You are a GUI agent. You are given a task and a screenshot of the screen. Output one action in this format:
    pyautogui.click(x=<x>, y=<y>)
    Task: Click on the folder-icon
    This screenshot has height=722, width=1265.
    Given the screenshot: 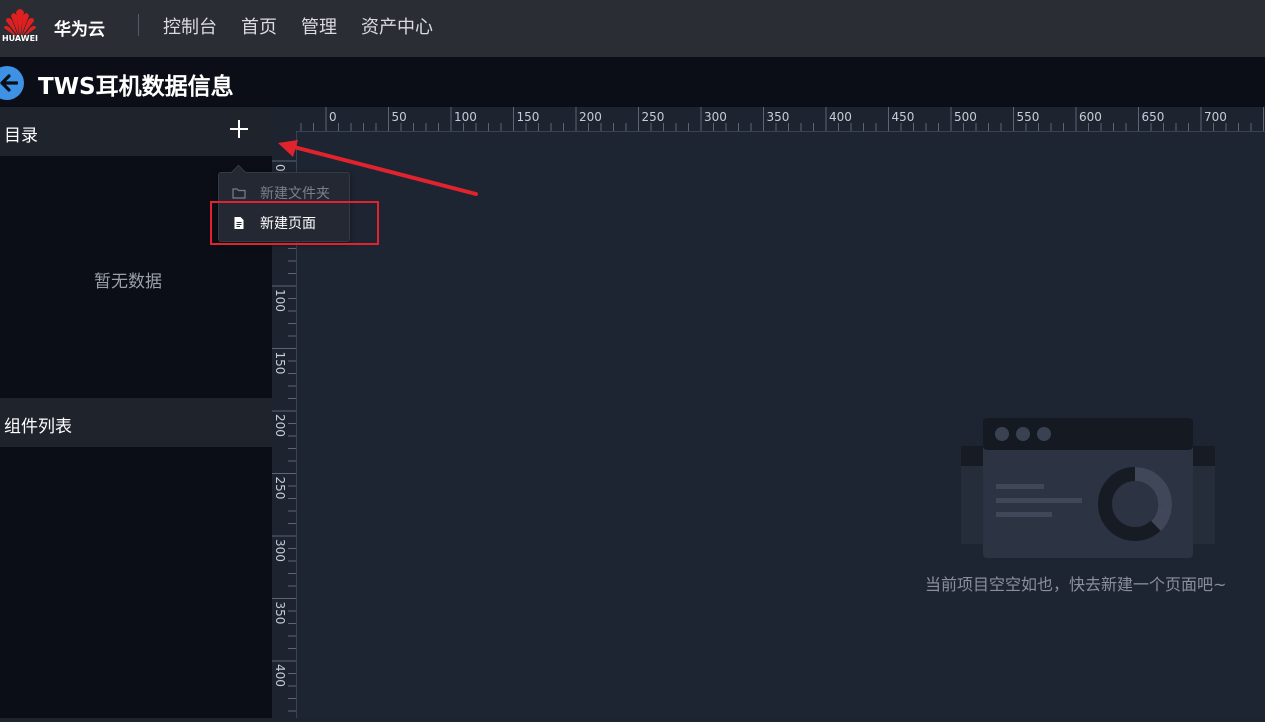 What is the action you would take?
    pyautogui.click(x=239, y=194)
    